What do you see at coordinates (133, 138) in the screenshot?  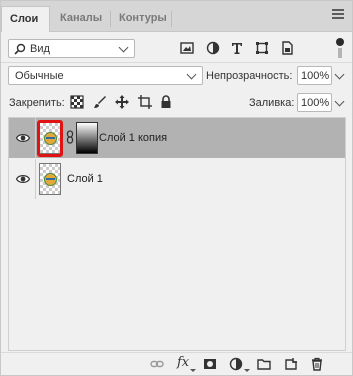 I see `layer-name: Слой 1 копия` at bounding box center [133, 138].